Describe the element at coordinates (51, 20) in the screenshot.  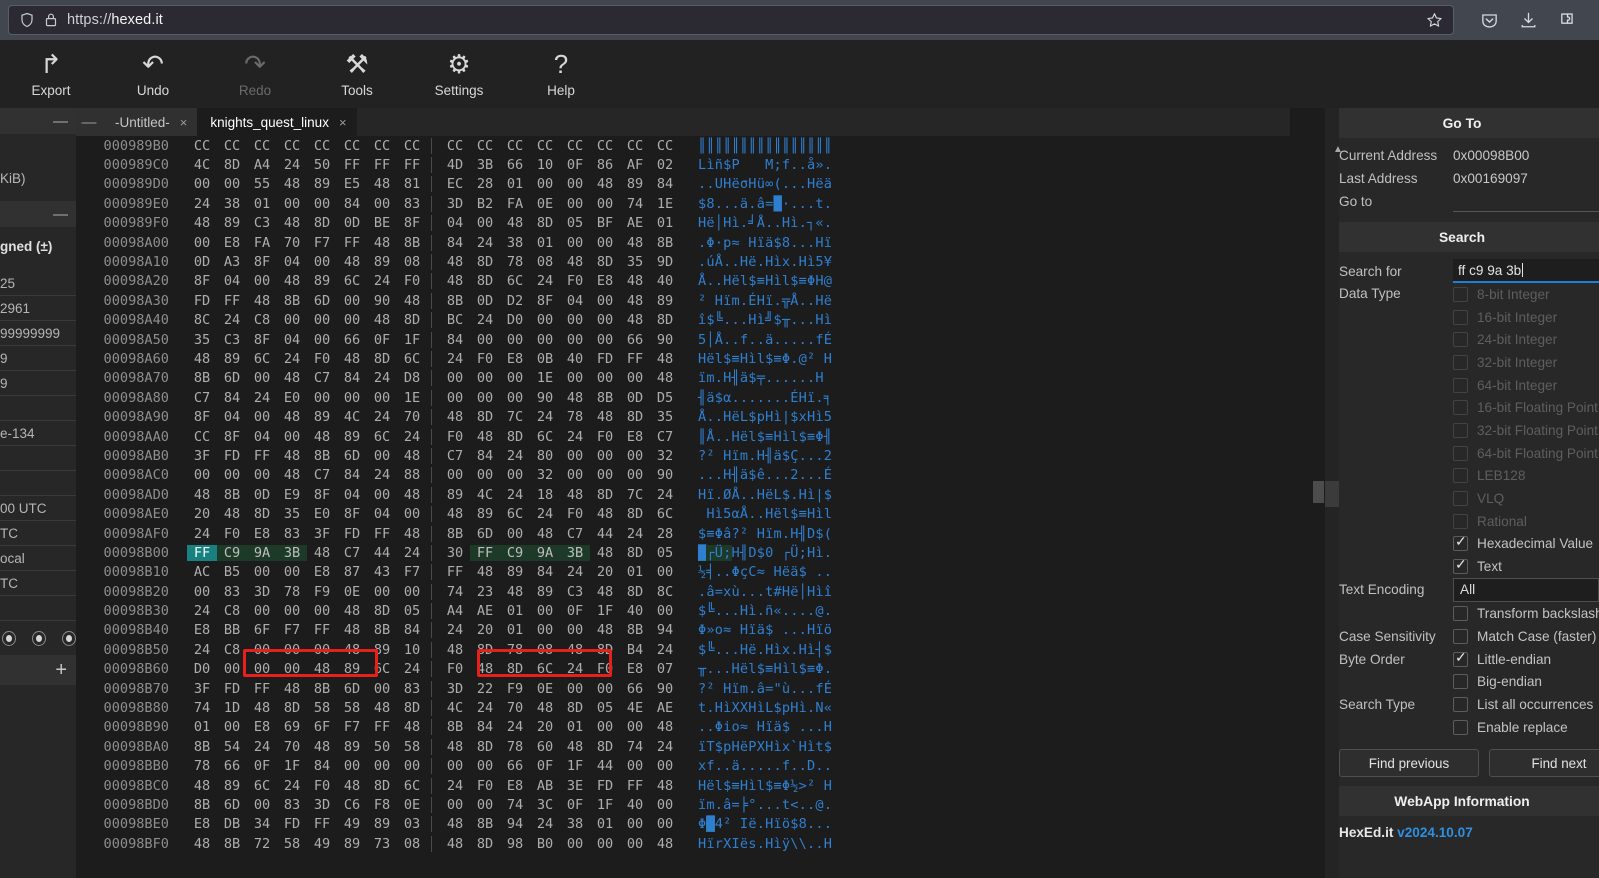
I see `lock-icon` at that location.